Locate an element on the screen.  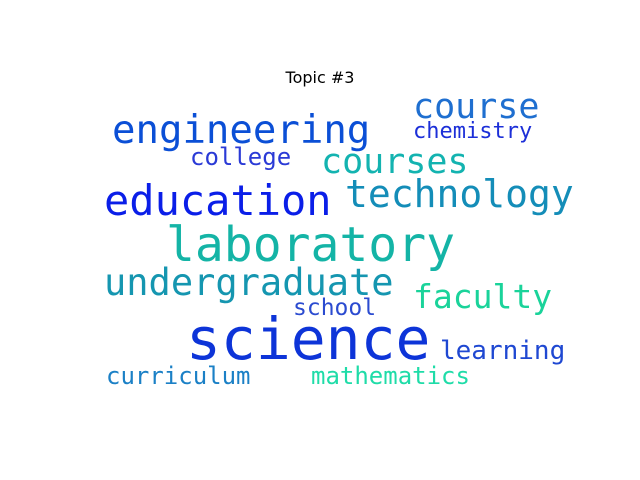
word-college: college is located at coordinates (241, 157).